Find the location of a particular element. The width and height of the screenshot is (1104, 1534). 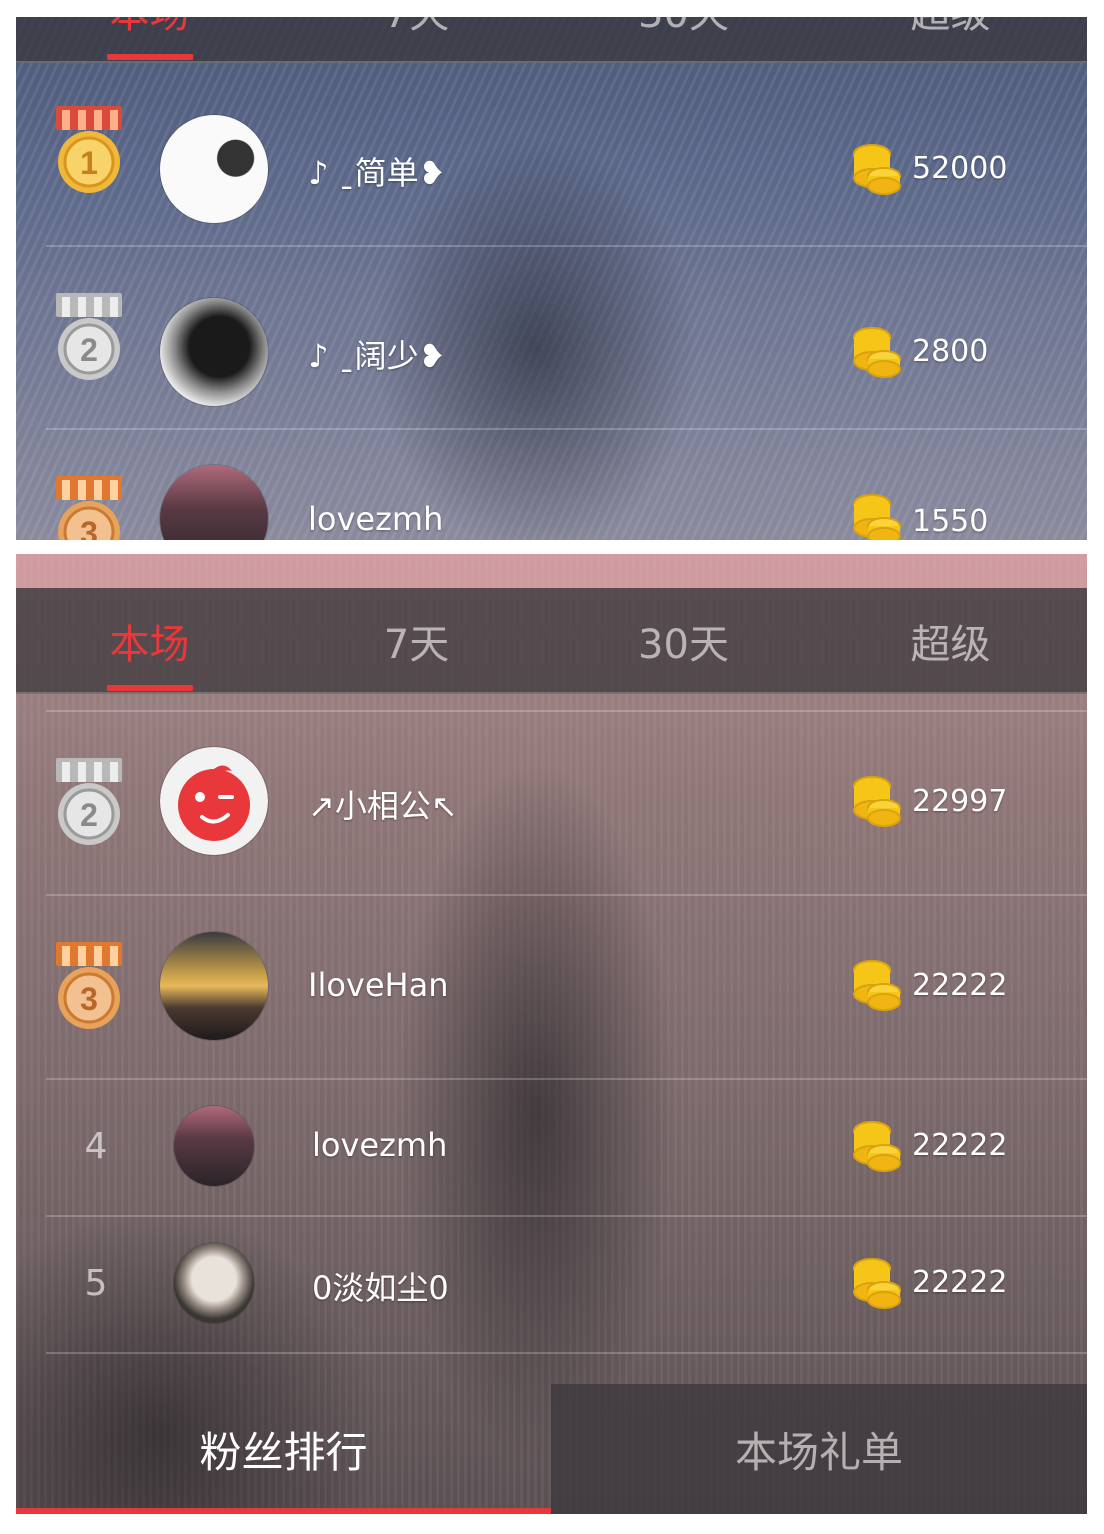

gold-medal-icon: 1 is located at coordinates (89, 149).